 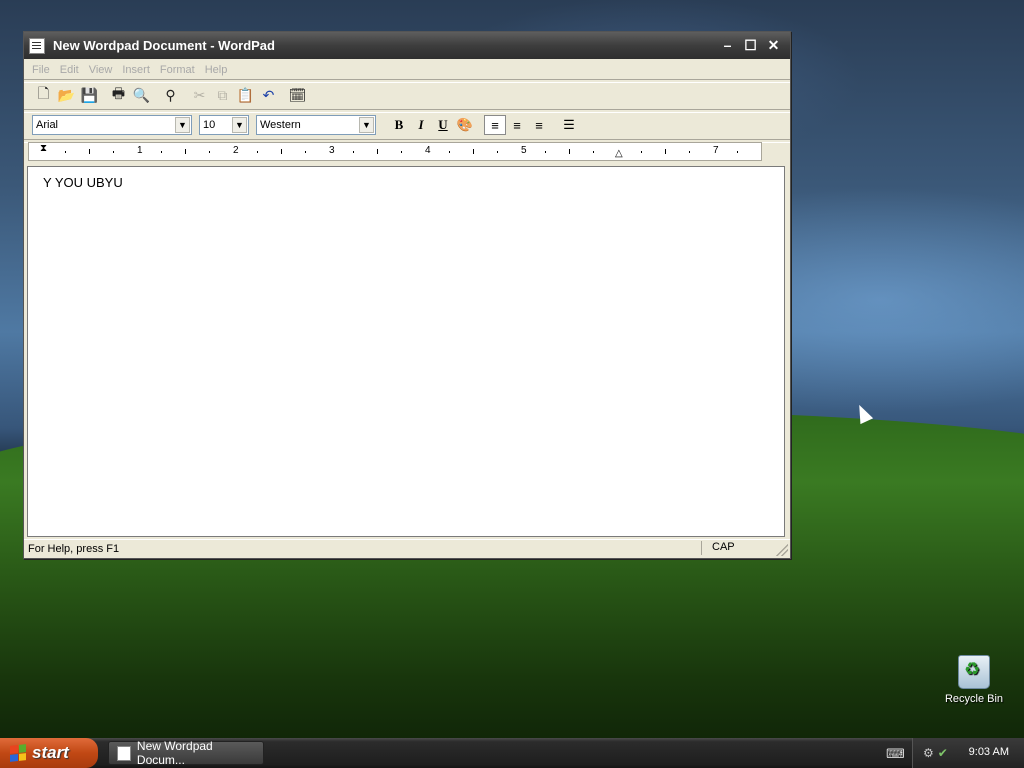 What do you see at coordinates (101, 70) in the screenshot?
I see `menu-view: View` at bounding box center [101, 70].